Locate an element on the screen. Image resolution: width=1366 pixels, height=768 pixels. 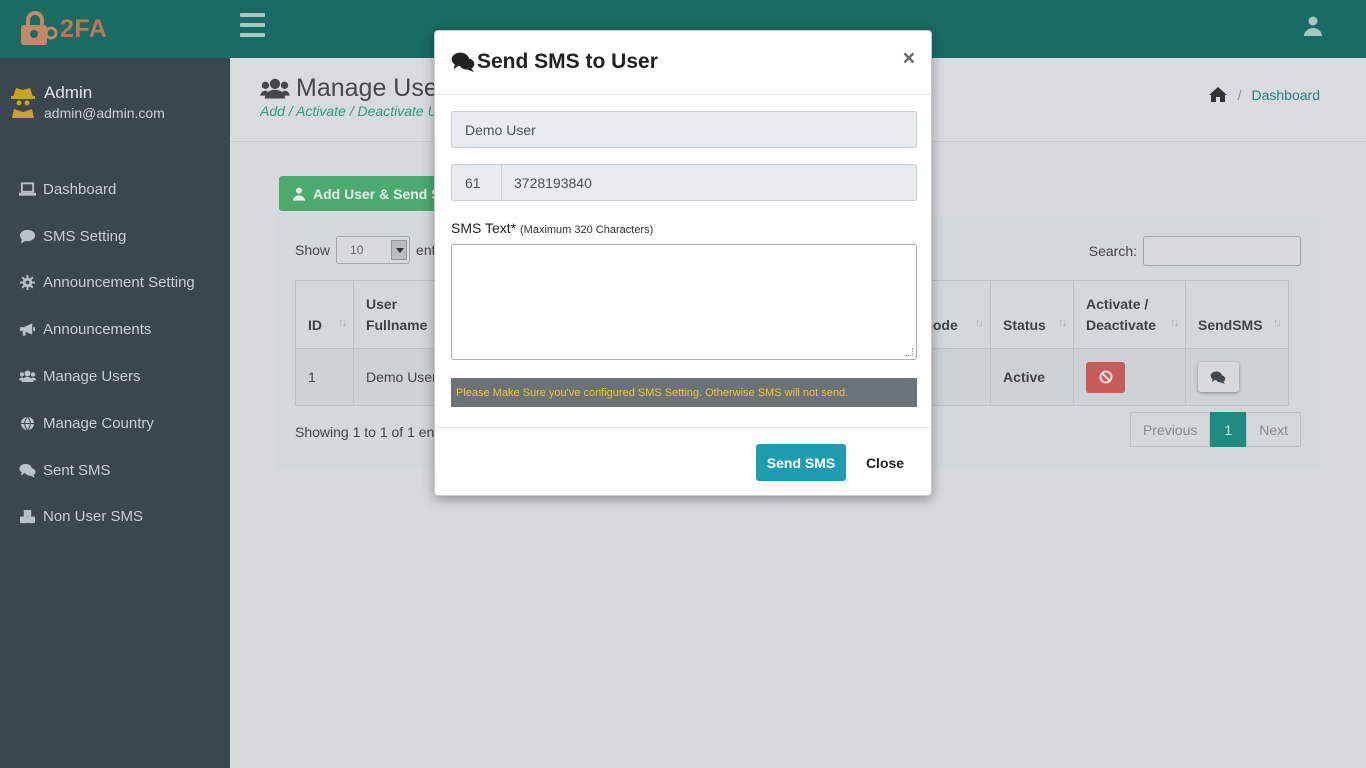
globe-icon is located at coordinates (27, 423).